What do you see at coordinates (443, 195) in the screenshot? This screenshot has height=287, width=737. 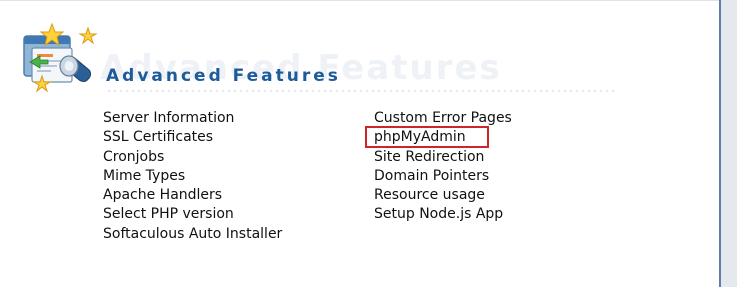 I see `link-resource-usage: Resource usage` at bounding box center [443, 195].